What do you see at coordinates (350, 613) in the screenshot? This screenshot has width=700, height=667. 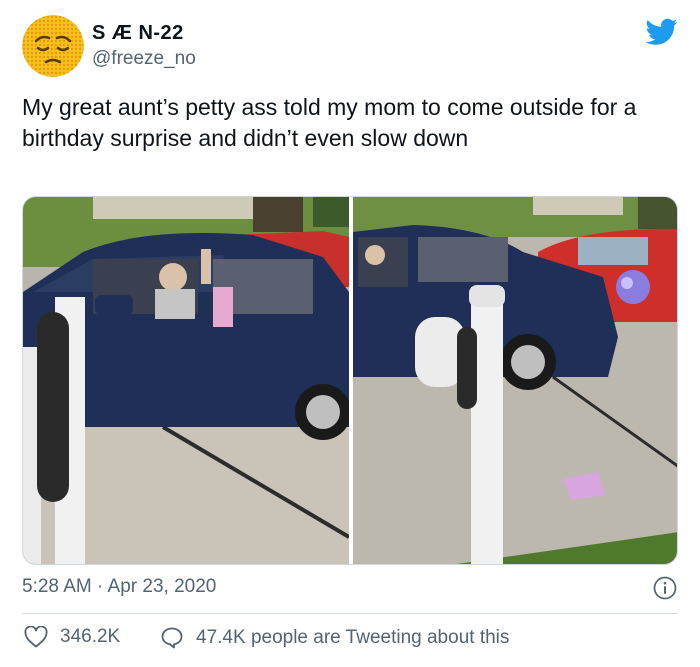 I see `divider` at bounding box center [350, 613].